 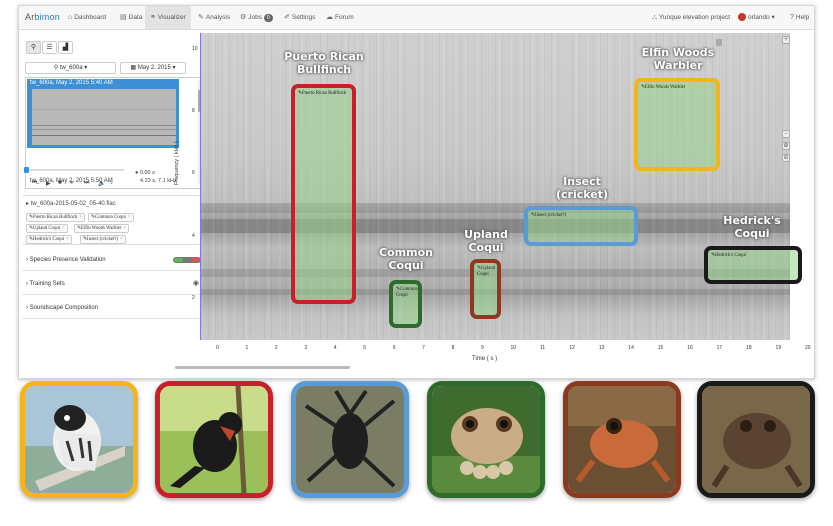 What do you see at coordinates (660, 348) in the screenshot?
I see `x-tick: 15` at bounding box center [660, 348].